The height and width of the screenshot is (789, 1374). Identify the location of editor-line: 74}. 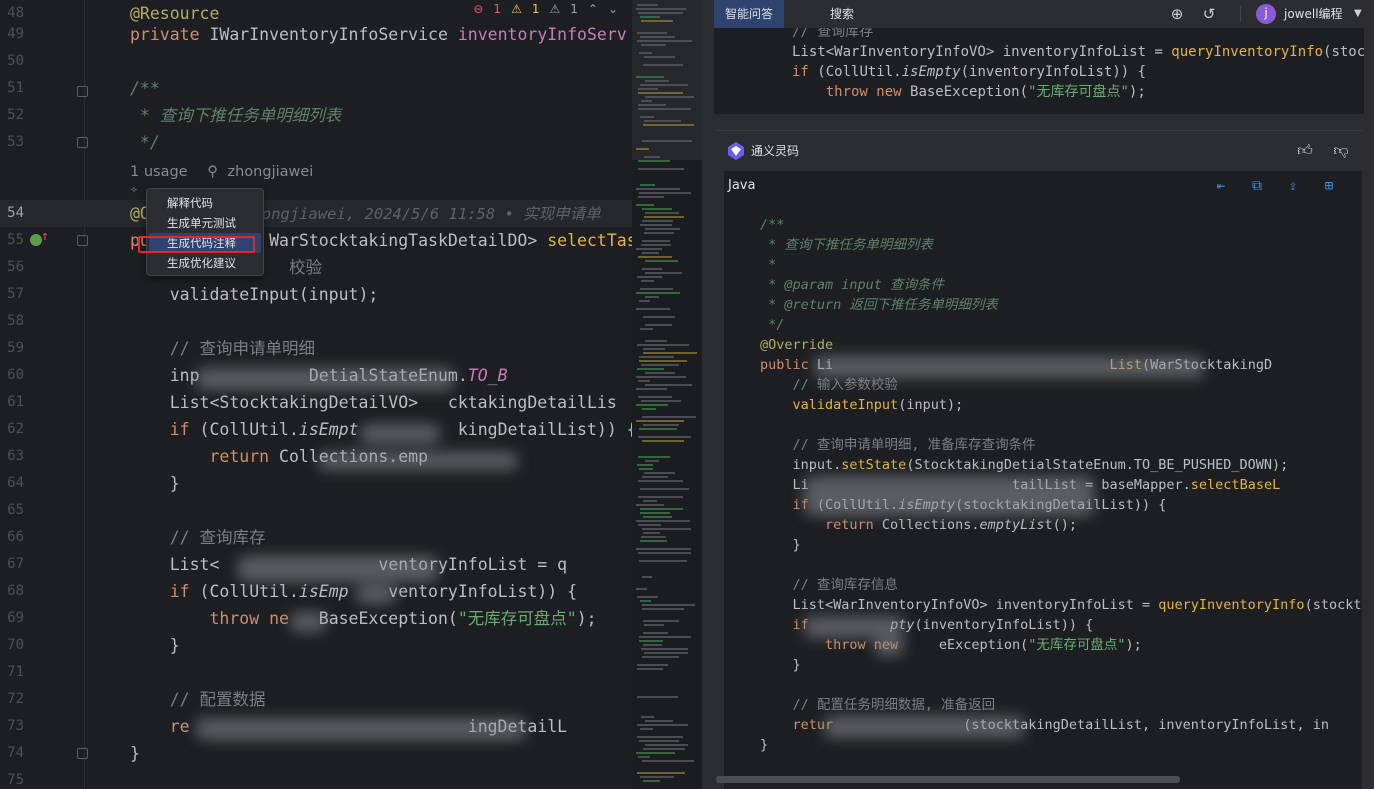
(316, 753).